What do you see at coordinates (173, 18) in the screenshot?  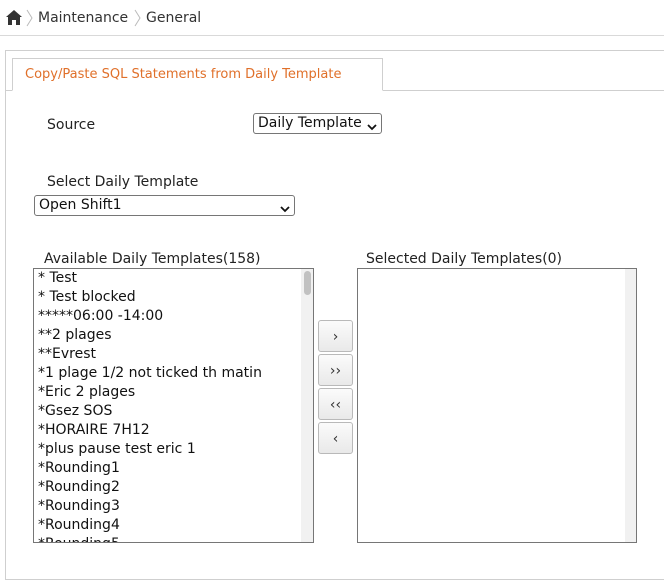 I see `breadcrumb-item-general: General` at bounding box center [173, 18].